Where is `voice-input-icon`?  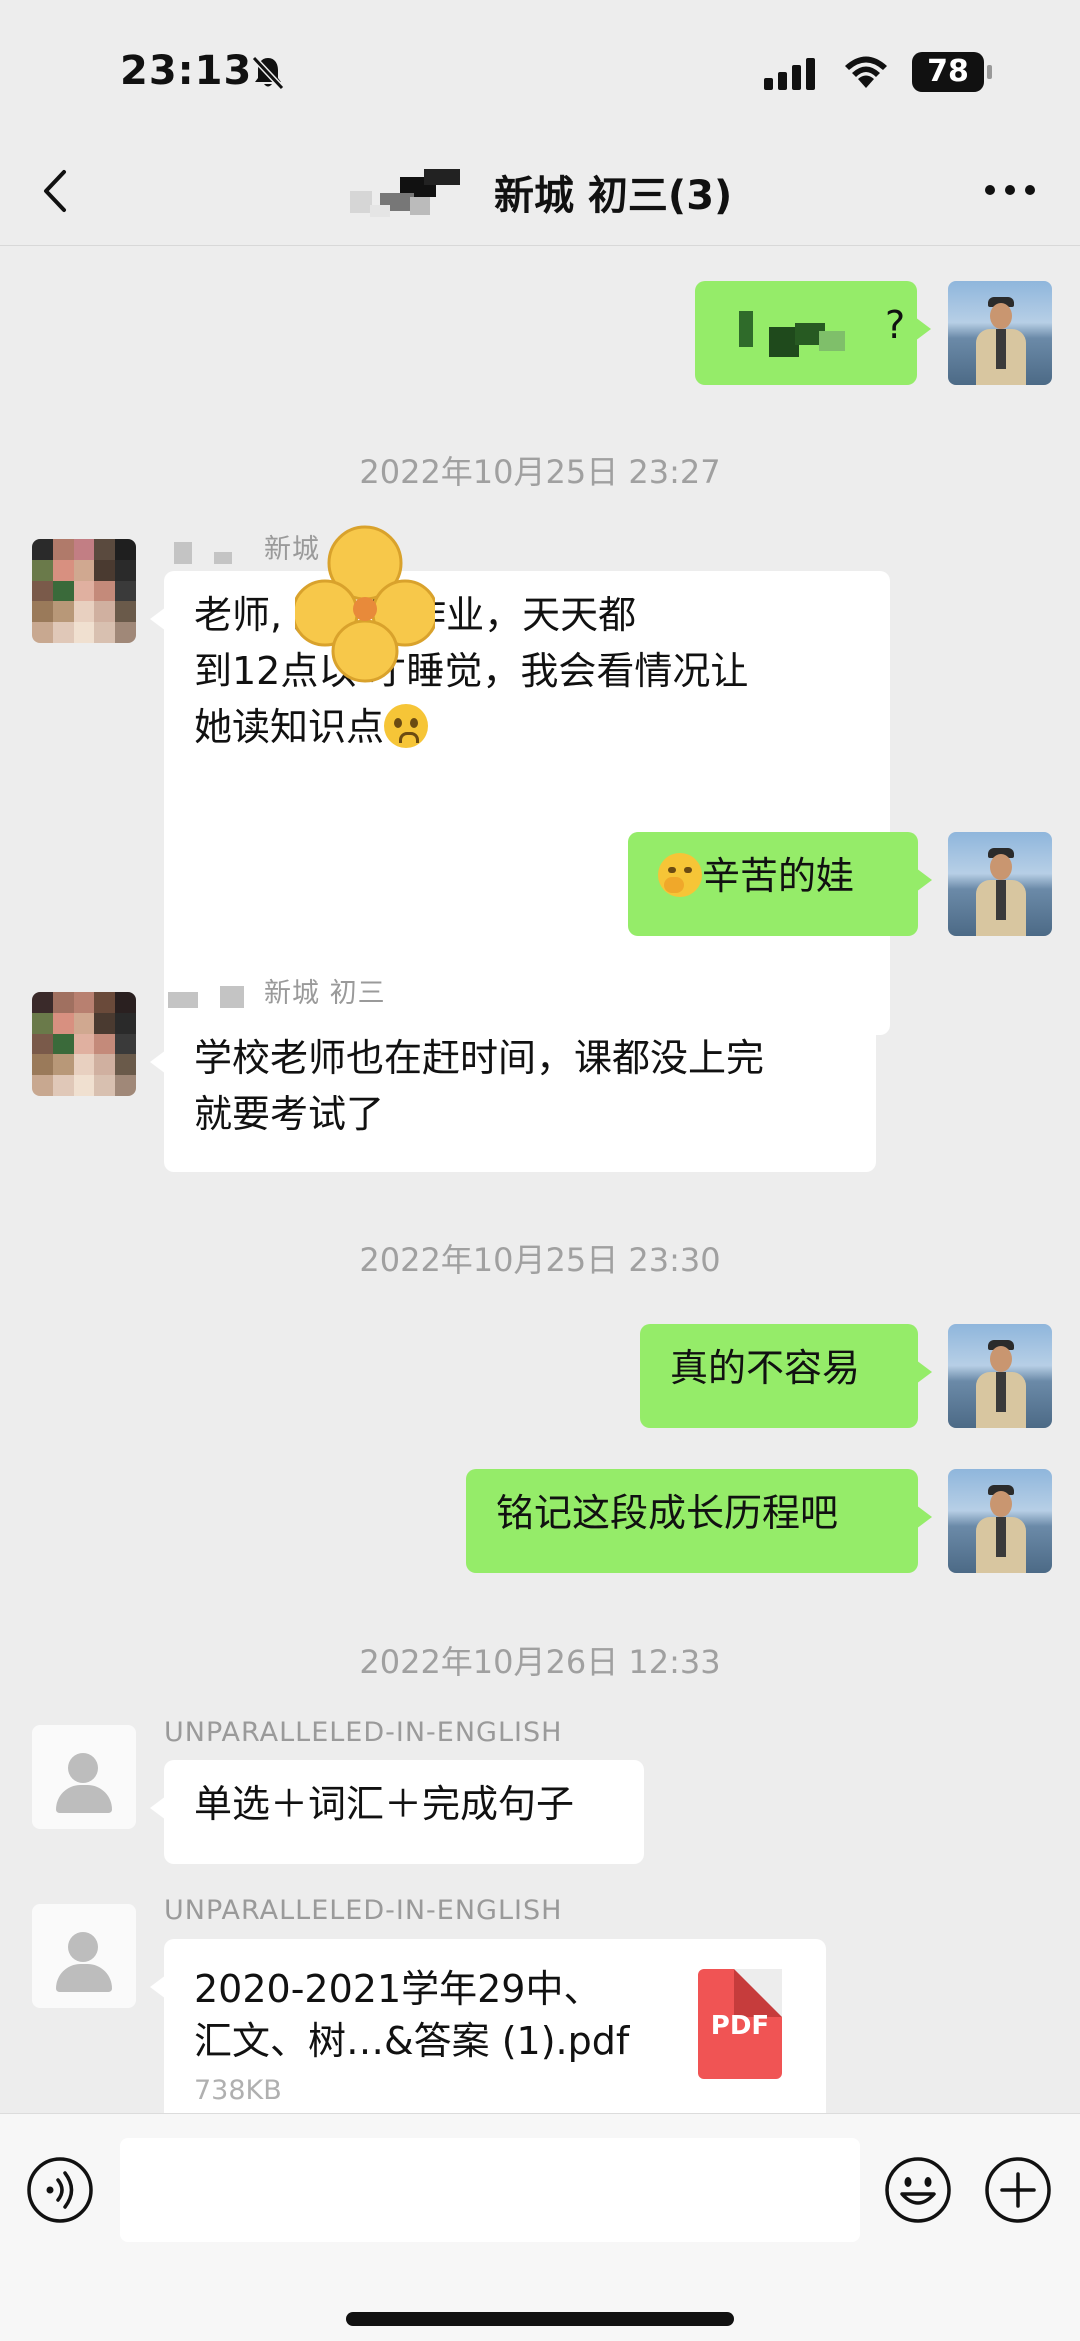 voice-input-icon is located at coordinates (60, 2190).